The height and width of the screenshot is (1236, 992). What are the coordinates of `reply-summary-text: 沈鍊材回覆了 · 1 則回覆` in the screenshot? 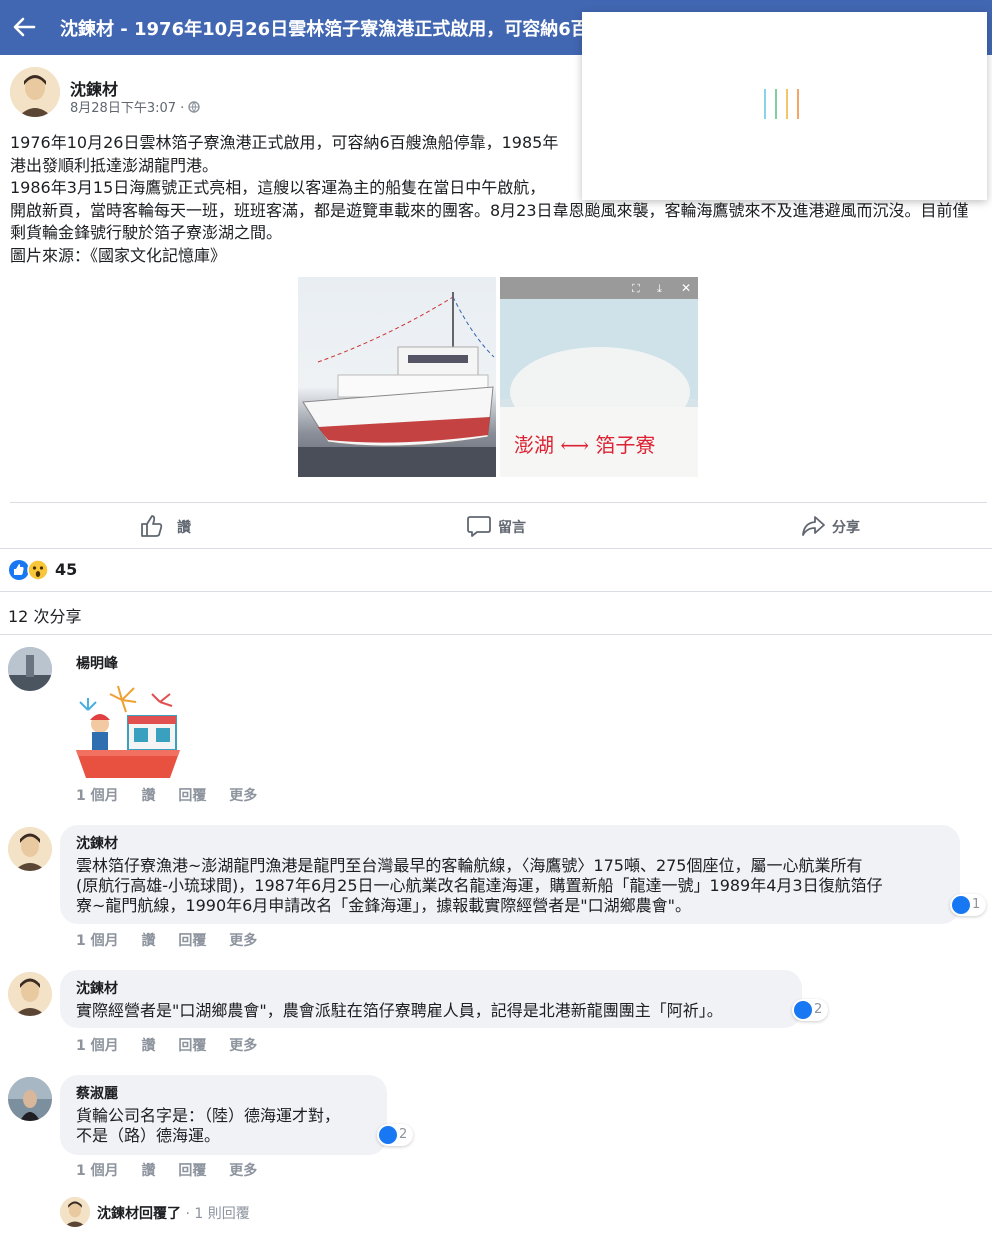 It's located at (173, 1213).